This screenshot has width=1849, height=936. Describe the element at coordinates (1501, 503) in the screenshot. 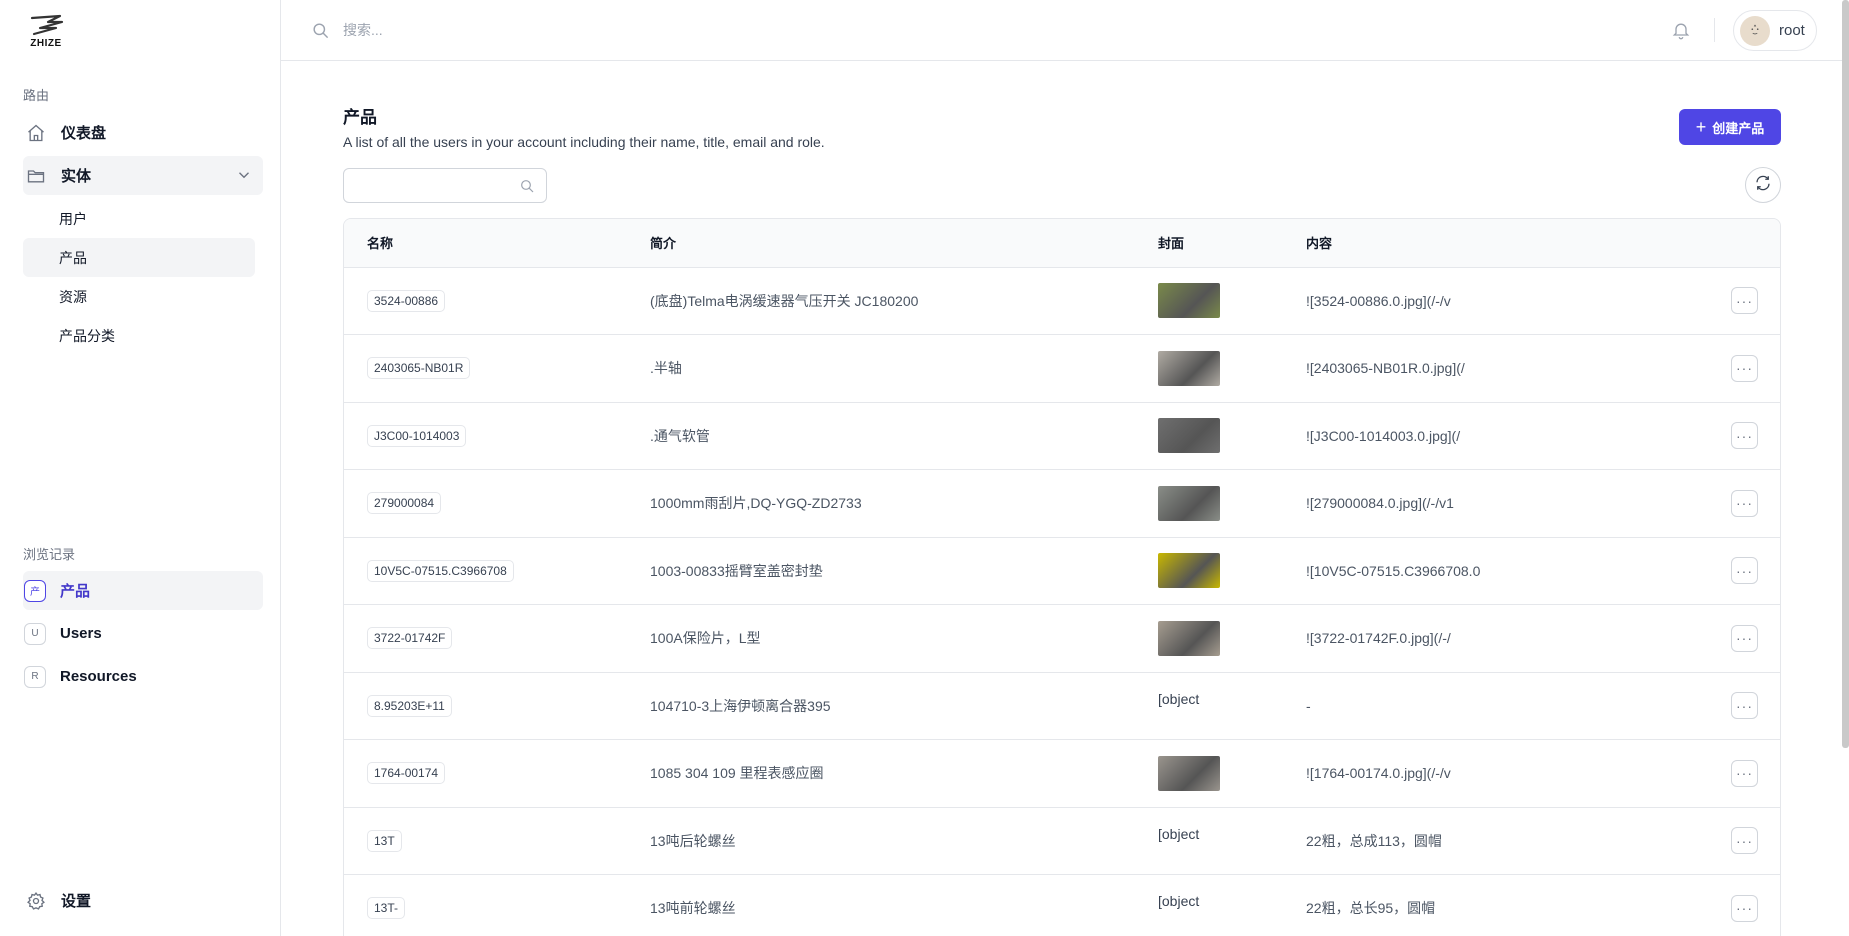

I see `cell-content: ![279000084.0.jpg](/-/v1` at that location.